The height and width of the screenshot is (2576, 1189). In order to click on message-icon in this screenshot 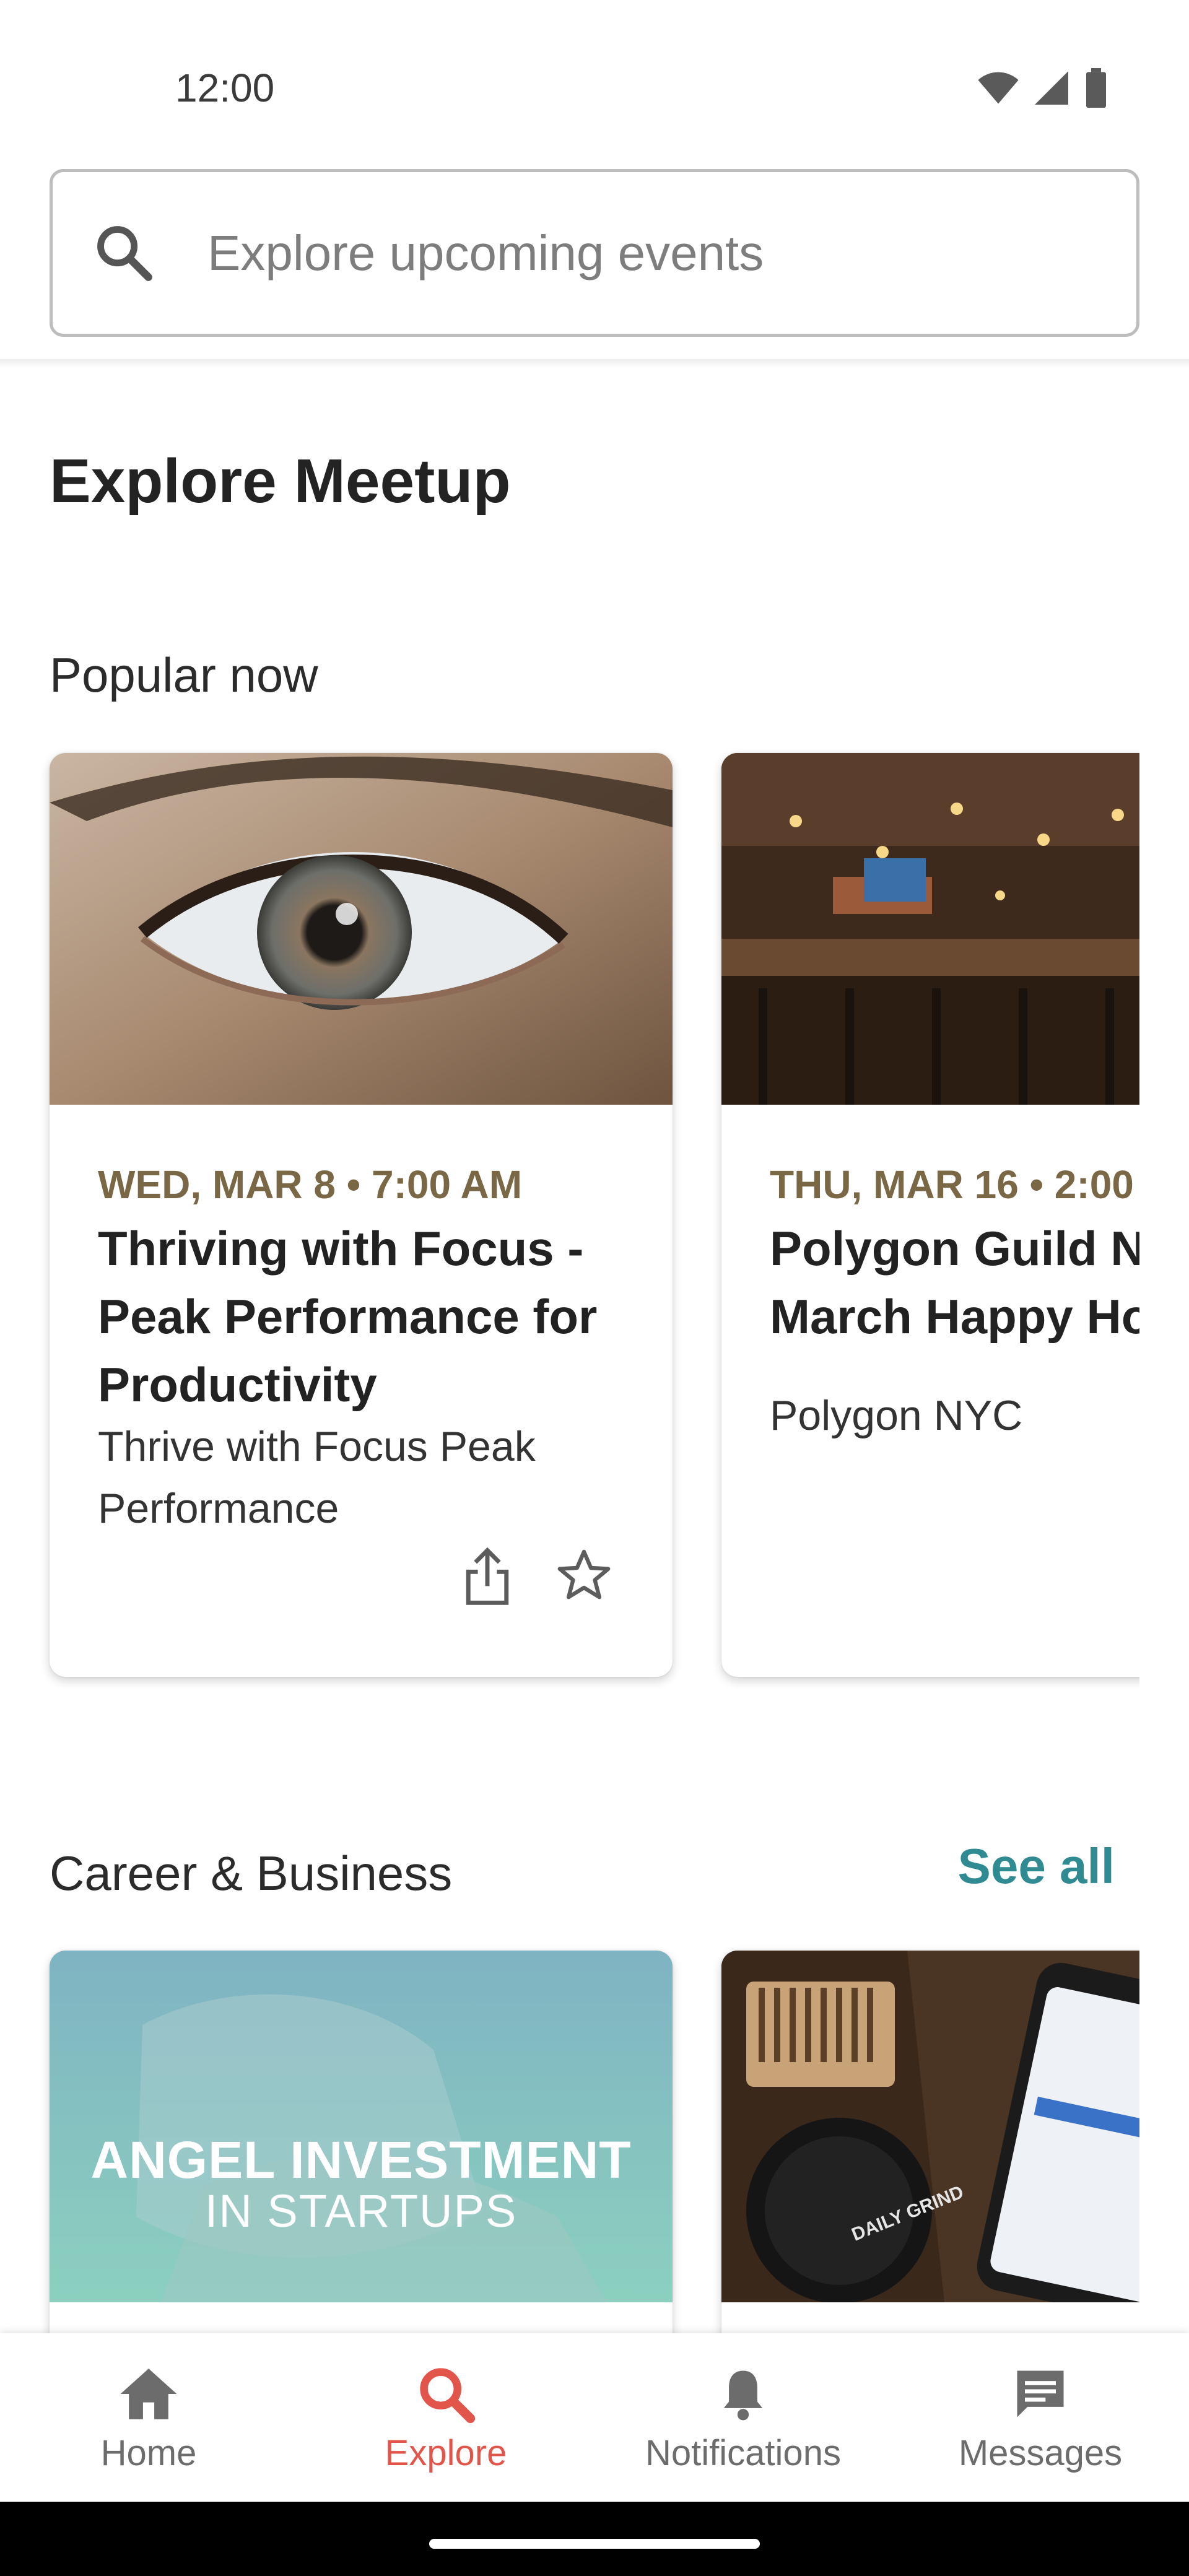, I will do `click(1040, 2393)`.